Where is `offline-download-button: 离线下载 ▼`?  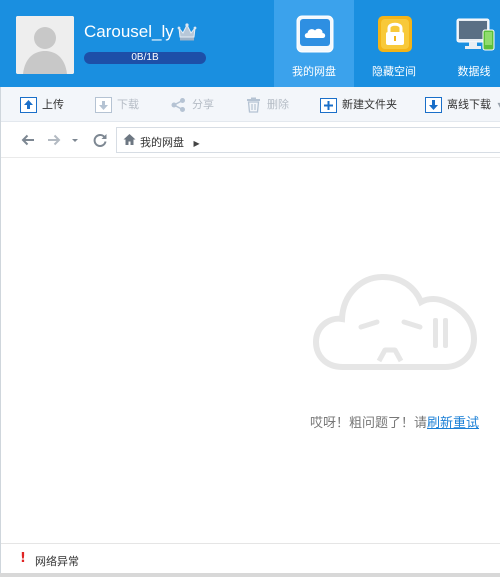 offline-download-button: 离线下载 ▼ is located at coordinates (462, 105).